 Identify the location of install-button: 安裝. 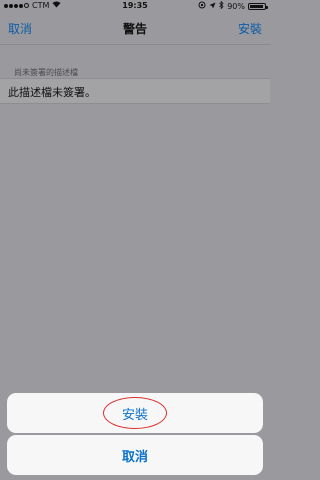
(135, 413).